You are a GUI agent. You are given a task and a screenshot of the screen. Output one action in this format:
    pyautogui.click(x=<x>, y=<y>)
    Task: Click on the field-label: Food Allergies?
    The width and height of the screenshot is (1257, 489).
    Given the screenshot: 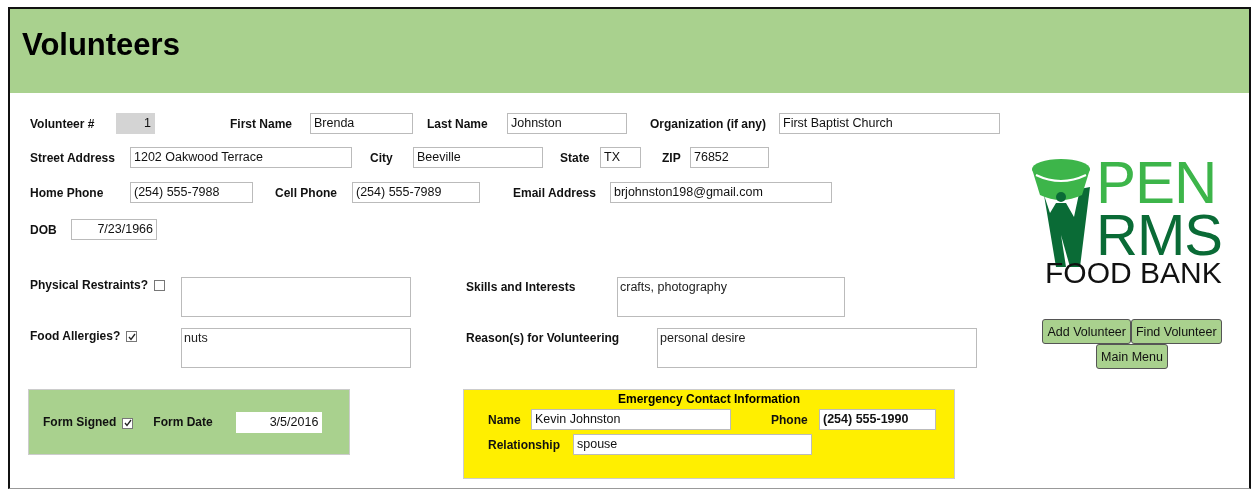 What is the action you would take?
    pyautogui.click(x=75, y=336)
    